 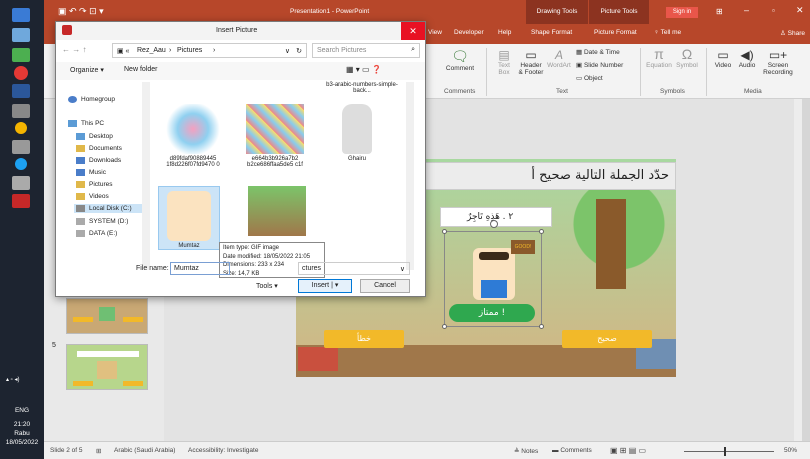 What do you see at coordinates (413, 31) in the screenshot?
I see `dialog-close-button: ✕` at bounding box center [413, 31].